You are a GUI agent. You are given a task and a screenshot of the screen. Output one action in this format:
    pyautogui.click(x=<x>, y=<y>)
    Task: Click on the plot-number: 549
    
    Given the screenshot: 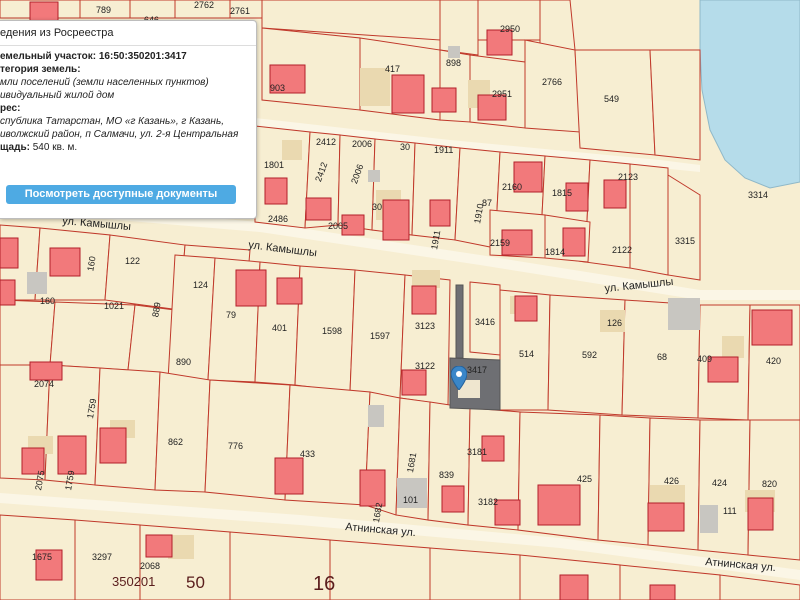 What is the action you would take?
    pyautogui.click(x=611, y=99)
    